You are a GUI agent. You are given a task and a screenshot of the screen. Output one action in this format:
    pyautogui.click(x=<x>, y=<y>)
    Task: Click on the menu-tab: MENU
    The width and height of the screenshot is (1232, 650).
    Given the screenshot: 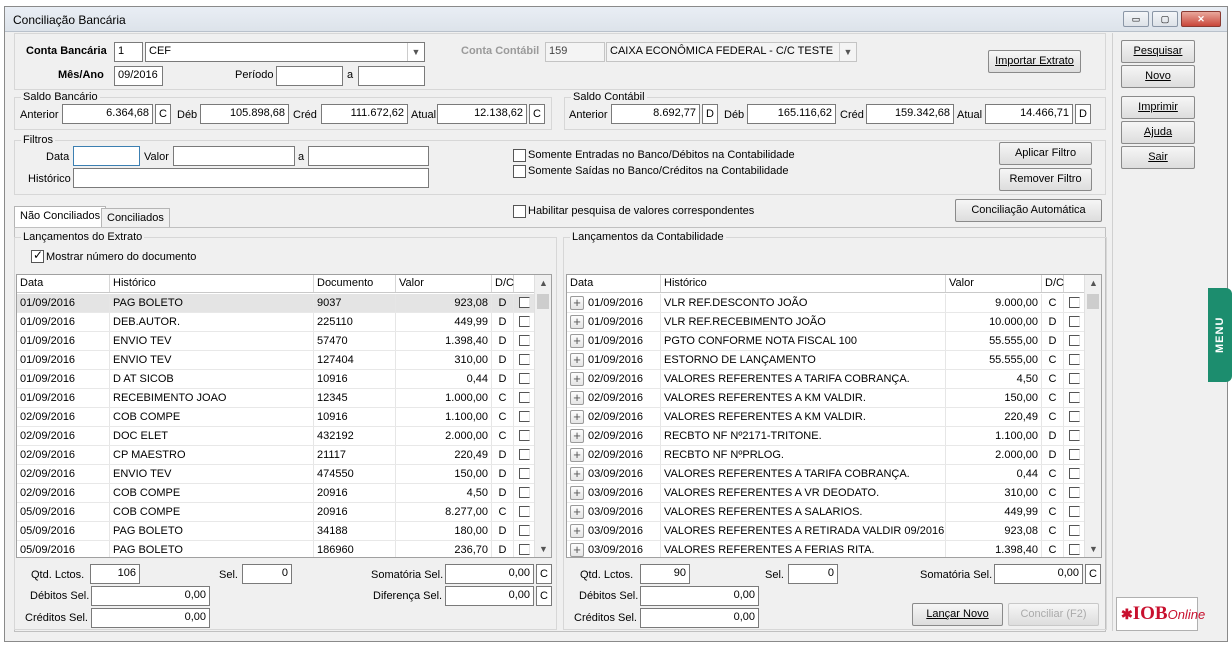 What is the action you would take?
    pyautogui.click(x=1220, y=335)
    